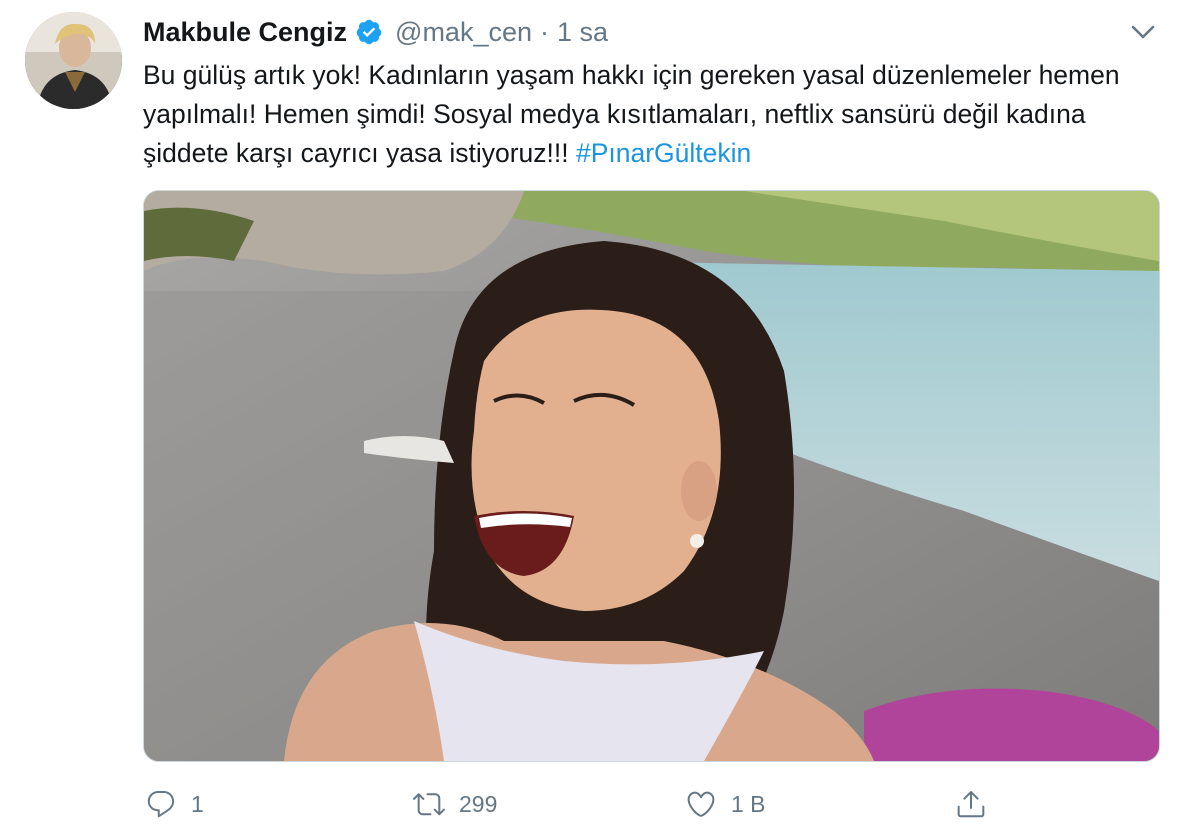  What do you see at coordinates (663, 153) in the screenshot?
I see `hashtag-link: #PınarGültekin` at bounding box center [663, 153].